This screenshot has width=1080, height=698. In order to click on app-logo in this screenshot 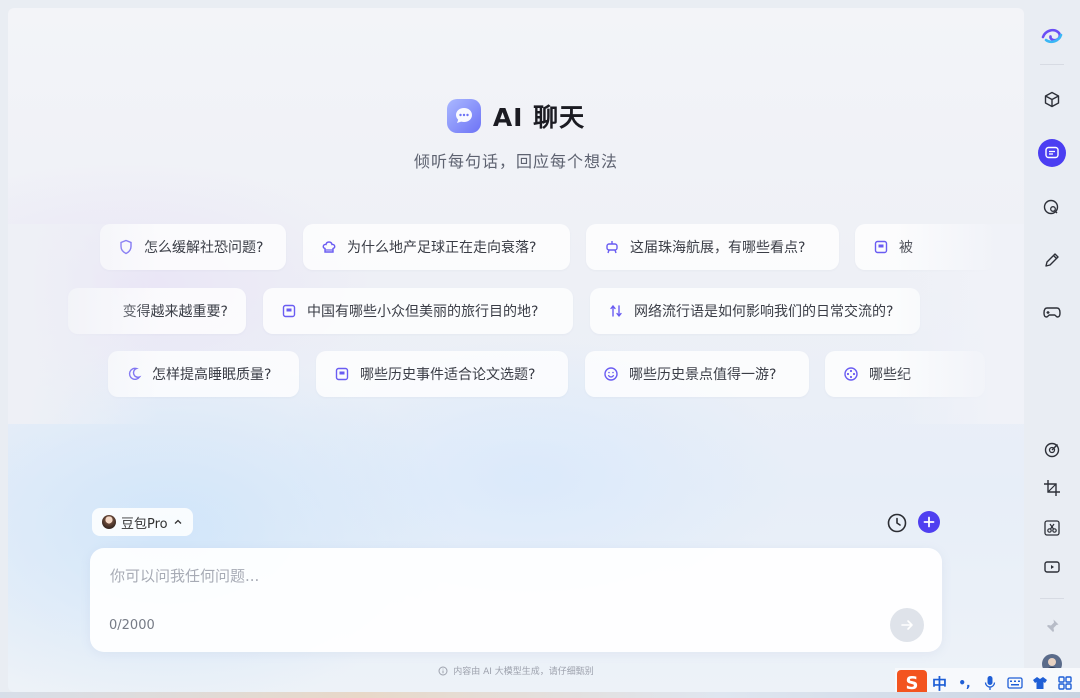, I will do `click(1052, 36)`.